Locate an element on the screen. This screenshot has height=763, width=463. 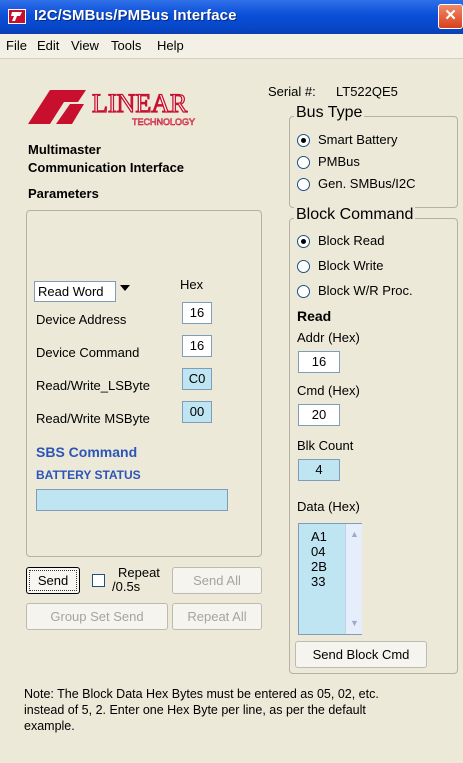
list-item: 04 is located at coordinates (318, 551).